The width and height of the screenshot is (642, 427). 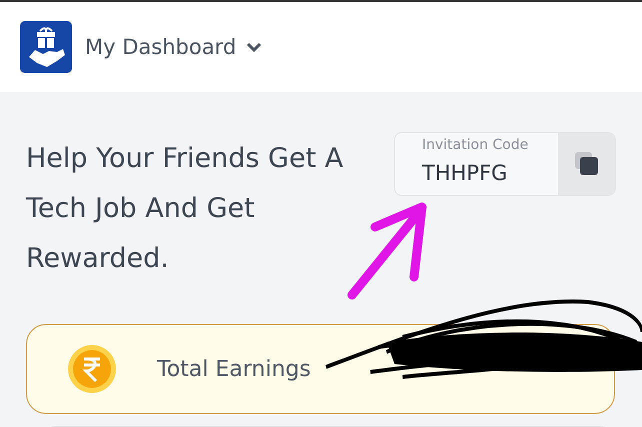 What do you see at coordinates (476, 145) in the screenshot?
I see `field-label: Invitation Code` at bounding box center [476, 145].